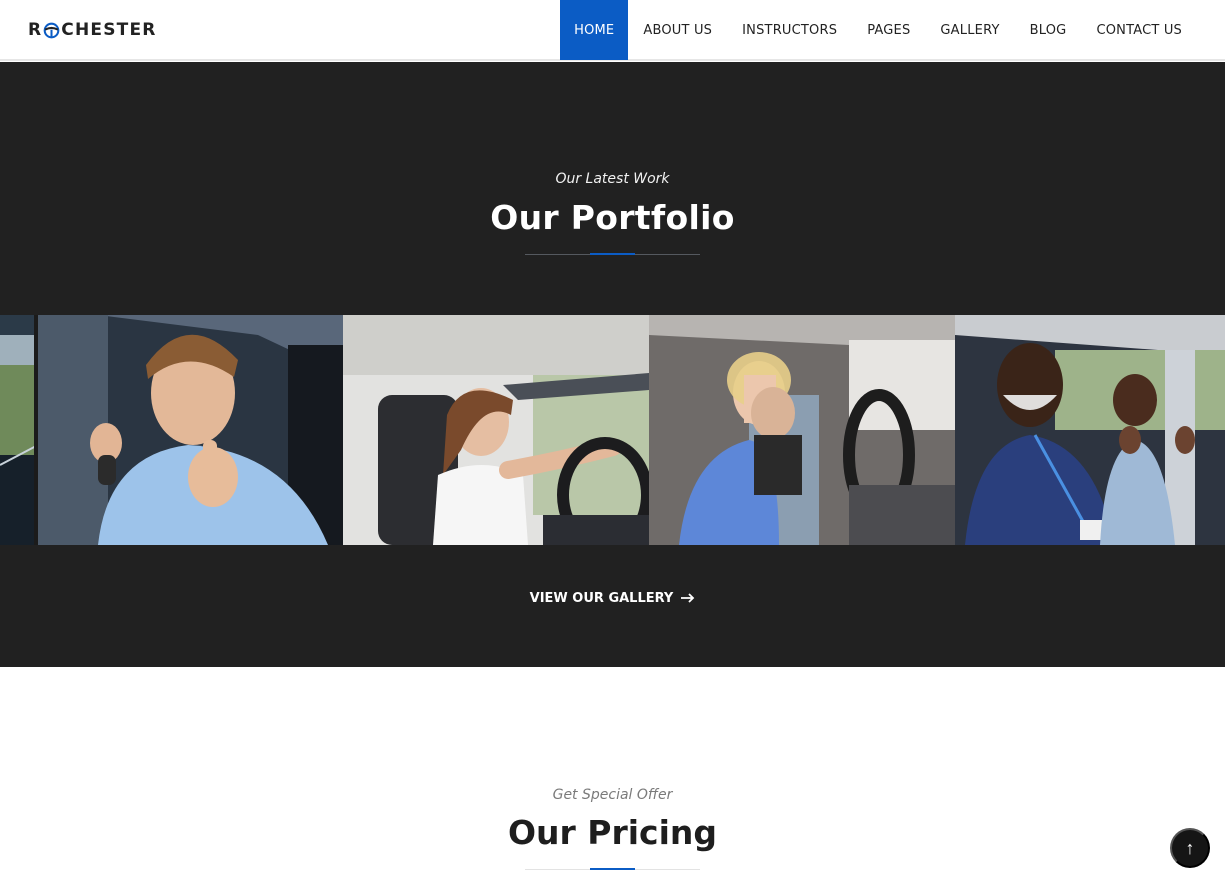 The width and height of the screenshot is (1225, 883). What do you see at coordinates (688, 598) in the screenshot?
I see `arrow-right-icon` at bounding box center [688, 598].